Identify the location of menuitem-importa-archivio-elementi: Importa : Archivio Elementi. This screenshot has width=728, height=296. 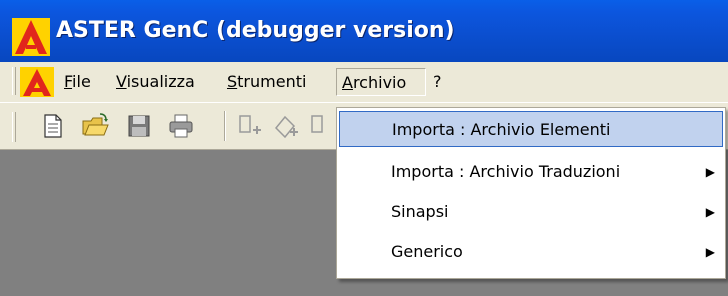
(531, 129).